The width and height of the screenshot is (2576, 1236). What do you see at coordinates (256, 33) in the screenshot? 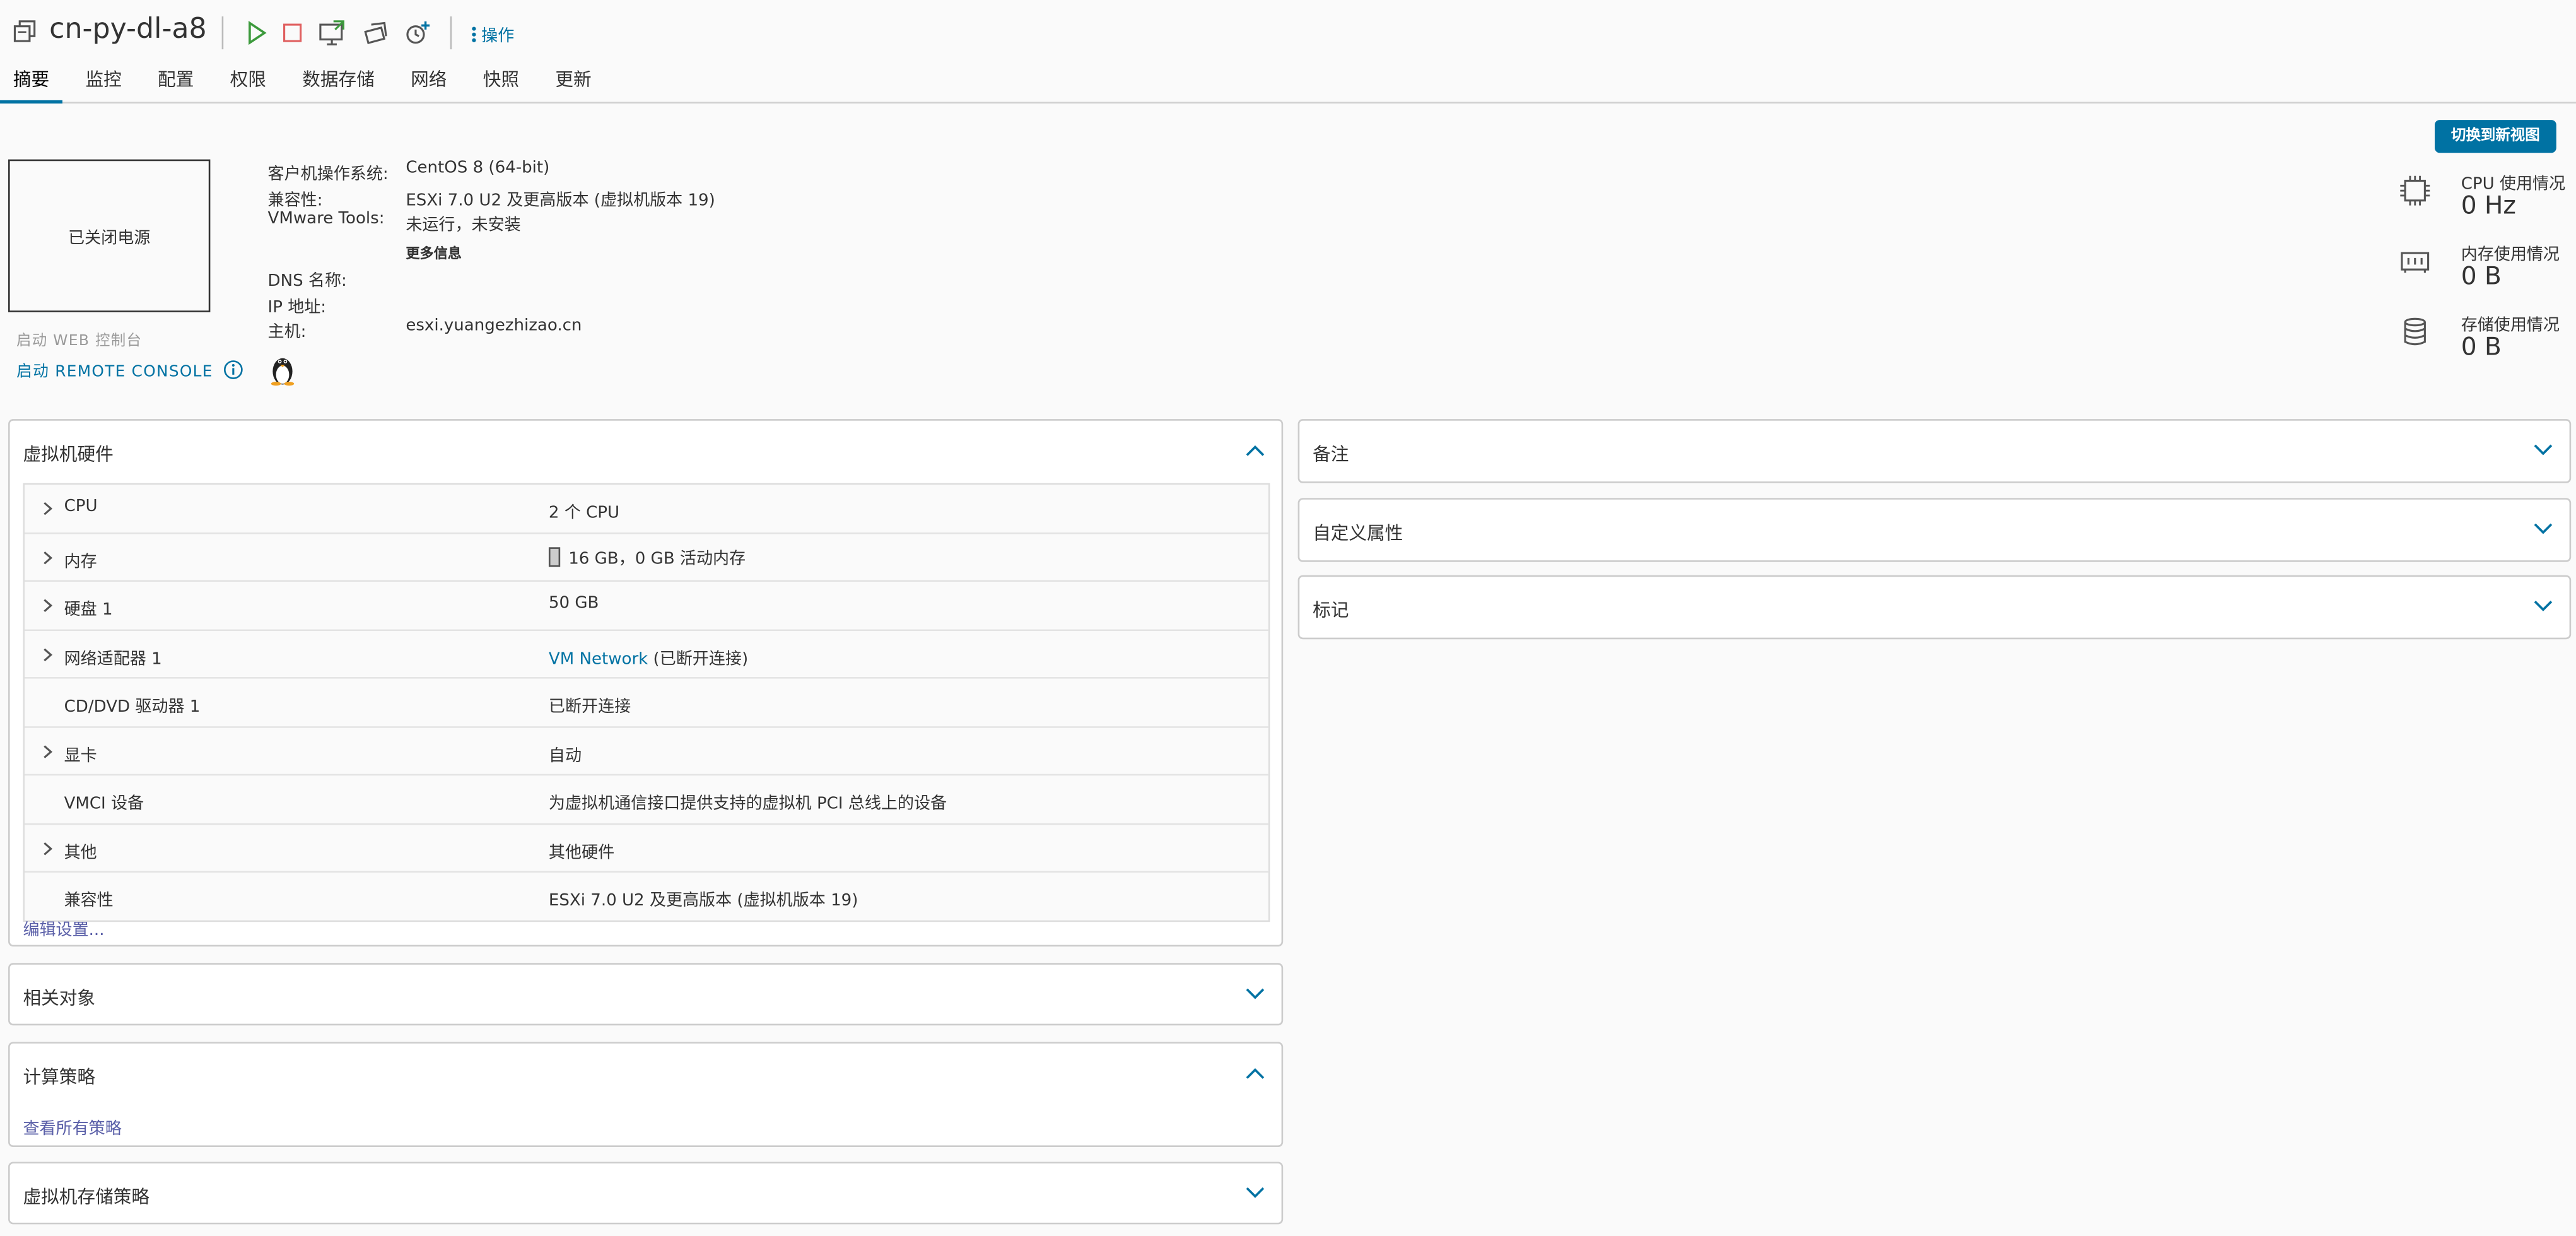
I see `power-on-icon` at bounding box center [256, 33].